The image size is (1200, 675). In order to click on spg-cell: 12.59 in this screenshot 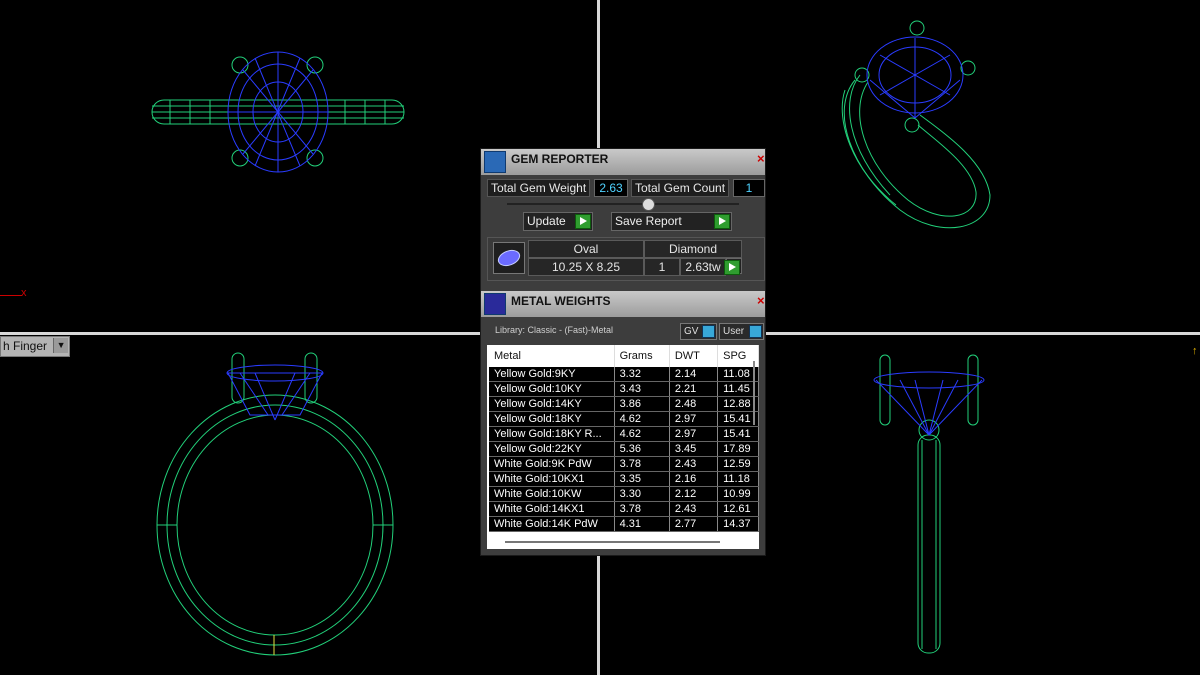, I will do `click(738, 464)`.